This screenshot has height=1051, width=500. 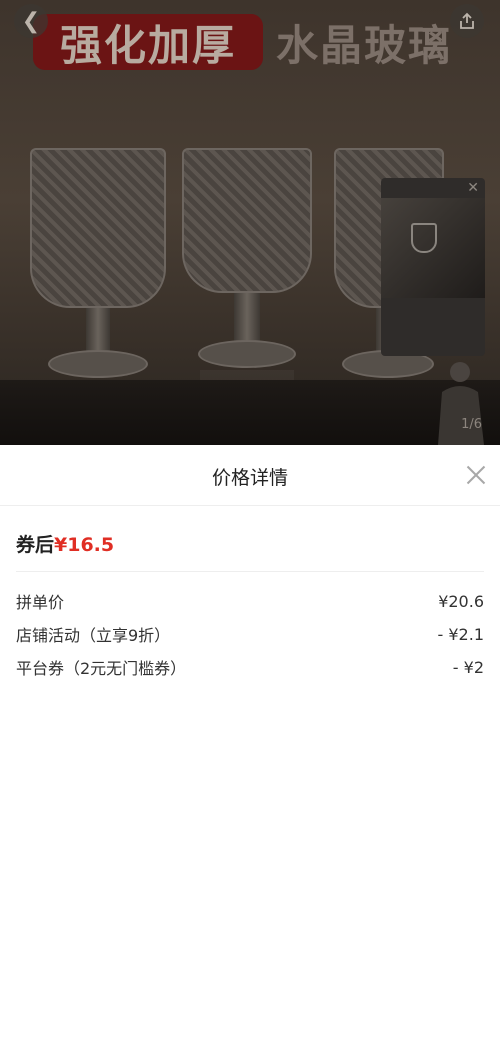 I want to click on chevron-left-icon: ❮, so click(x=31, y=21).